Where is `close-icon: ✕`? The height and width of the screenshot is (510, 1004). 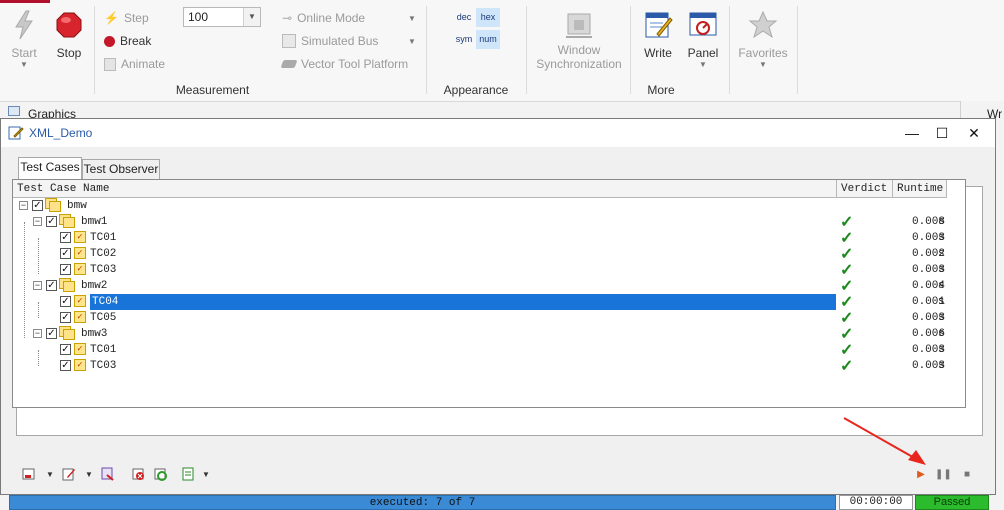
close-icon: ✕ is located at coordinates (974, 133).